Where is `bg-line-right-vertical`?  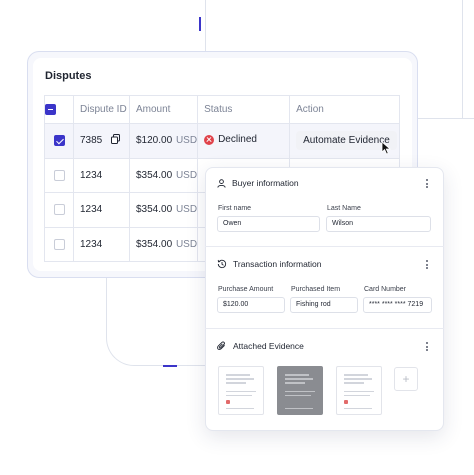
bg-line-right-vertical is located at coordinates (462, 59).